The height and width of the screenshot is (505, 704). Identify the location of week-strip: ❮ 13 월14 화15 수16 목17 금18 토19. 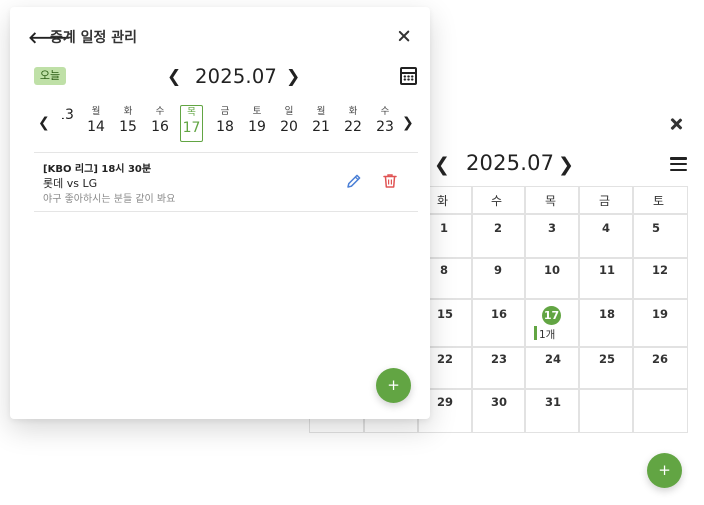
(220, 125).